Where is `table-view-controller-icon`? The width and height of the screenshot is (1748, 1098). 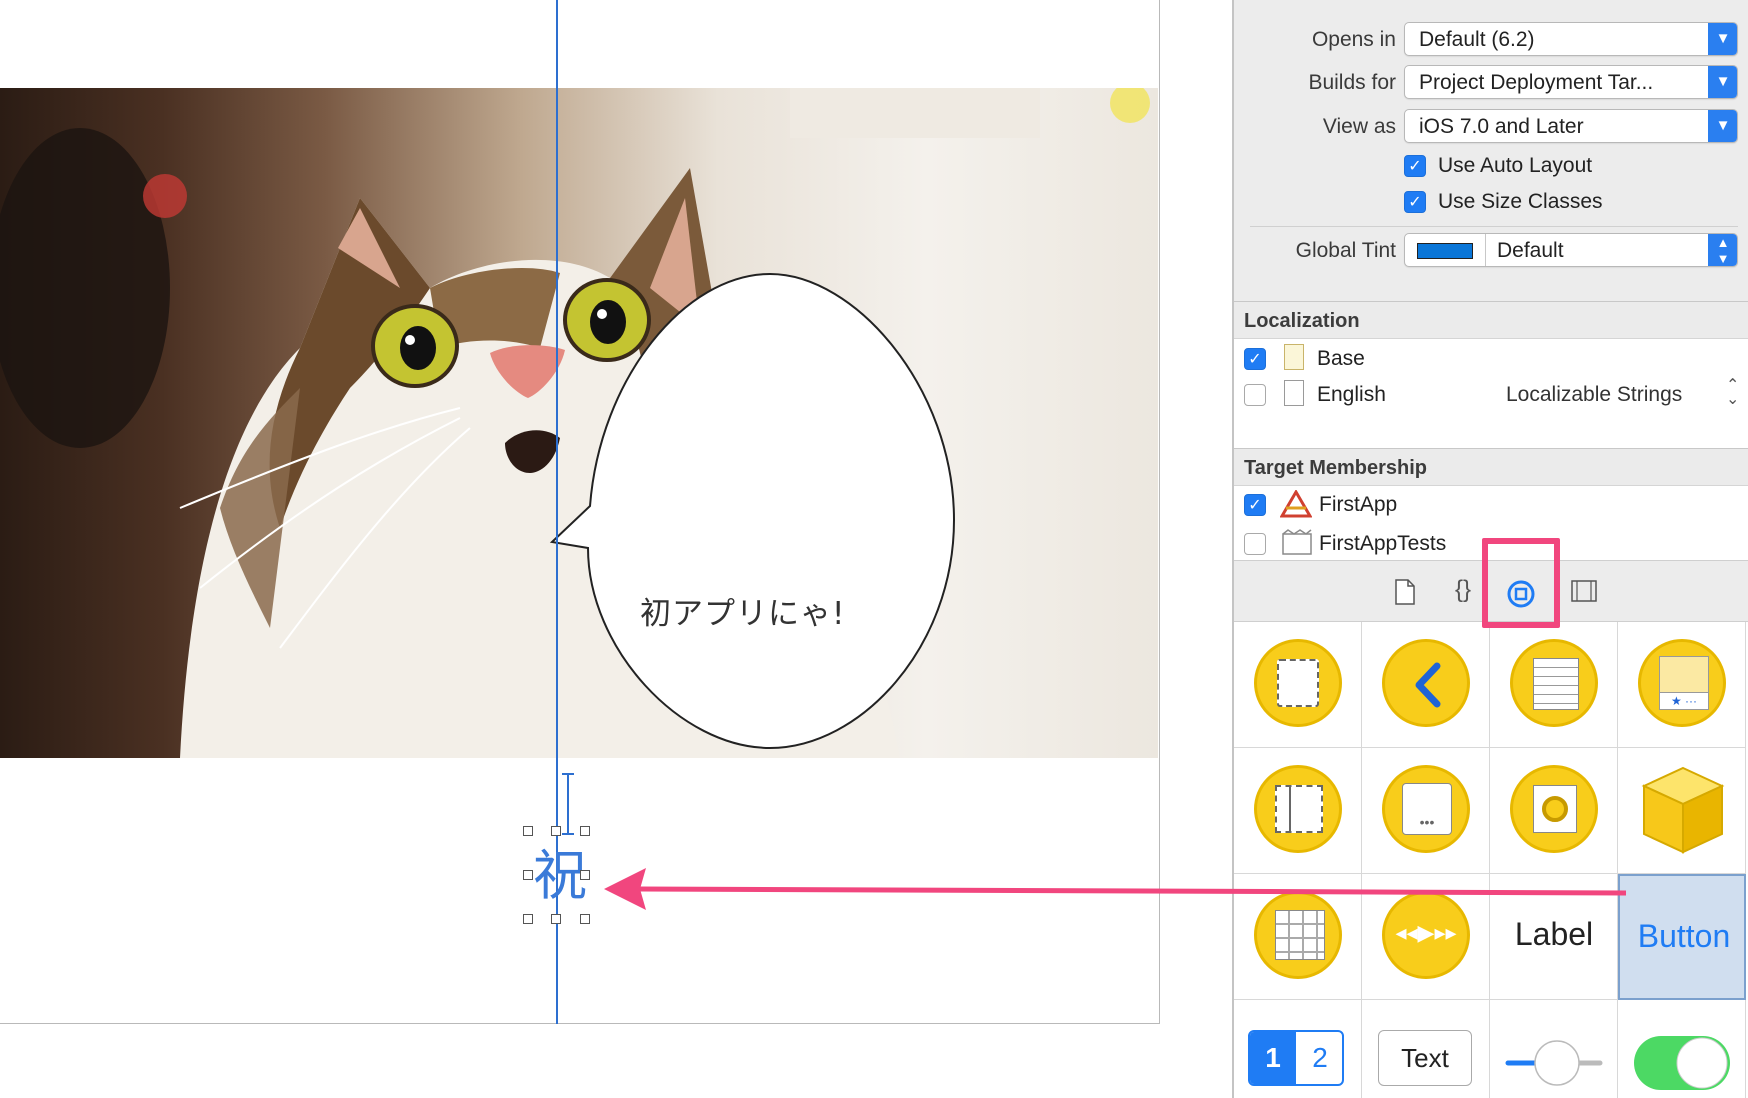 table-view-controller-icon is located at coordinates (1554, 683).